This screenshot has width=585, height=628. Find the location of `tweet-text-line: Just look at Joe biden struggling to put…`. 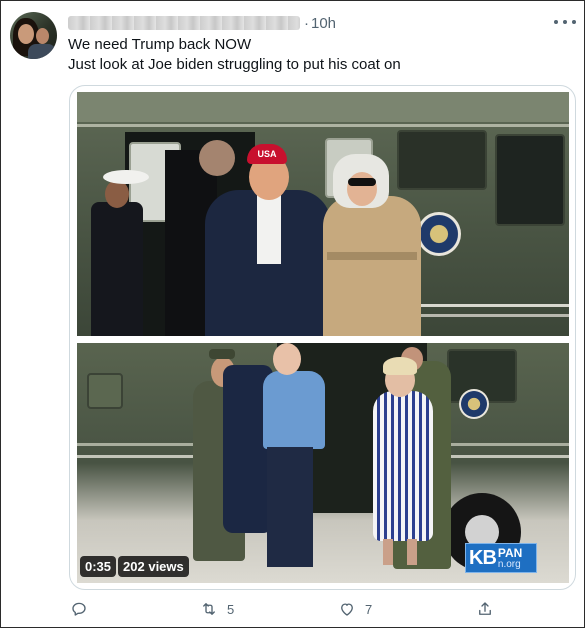

tweet-text-line: Just look at Joe biden struggling to put… is located at coordinates (234, 64).